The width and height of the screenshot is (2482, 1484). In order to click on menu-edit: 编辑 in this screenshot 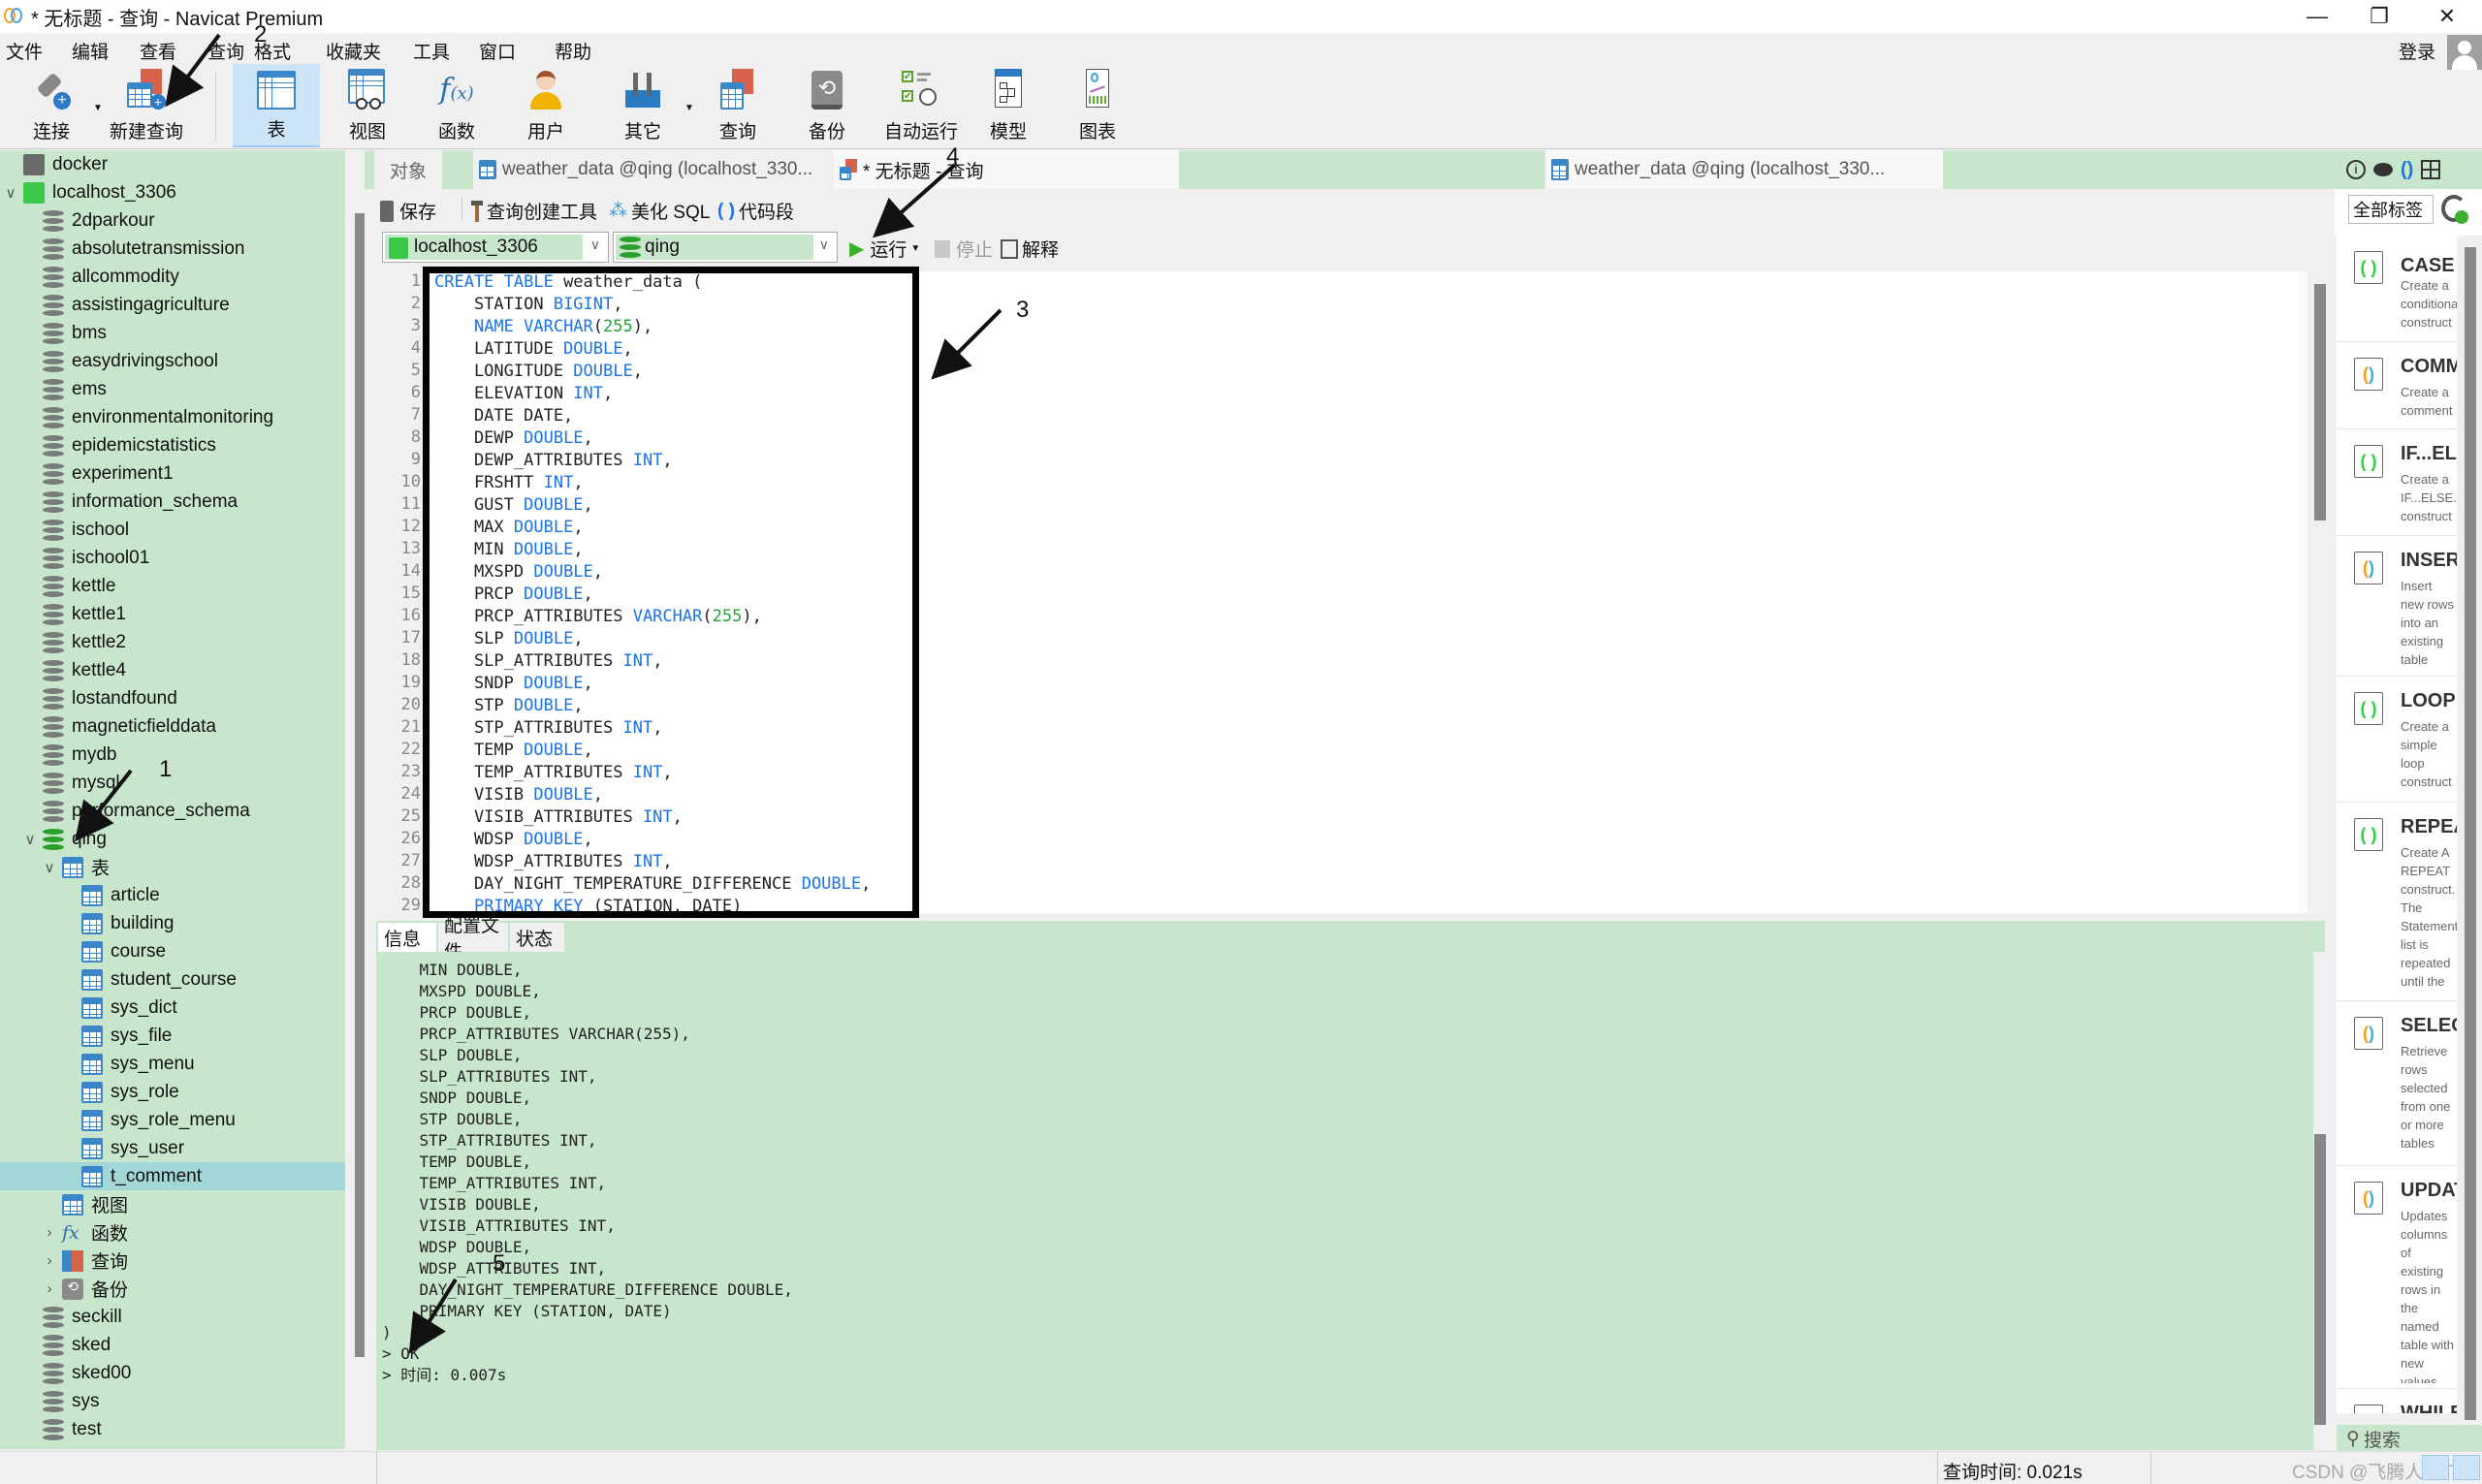, I will do `click(90, 51)`.